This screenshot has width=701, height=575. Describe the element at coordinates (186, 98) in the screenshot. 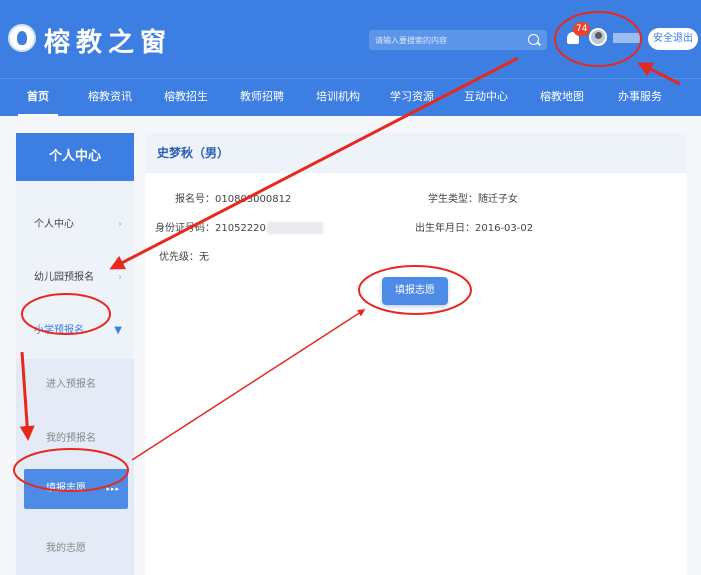

I see `nav-enrollment: 榕教招生` at that location.